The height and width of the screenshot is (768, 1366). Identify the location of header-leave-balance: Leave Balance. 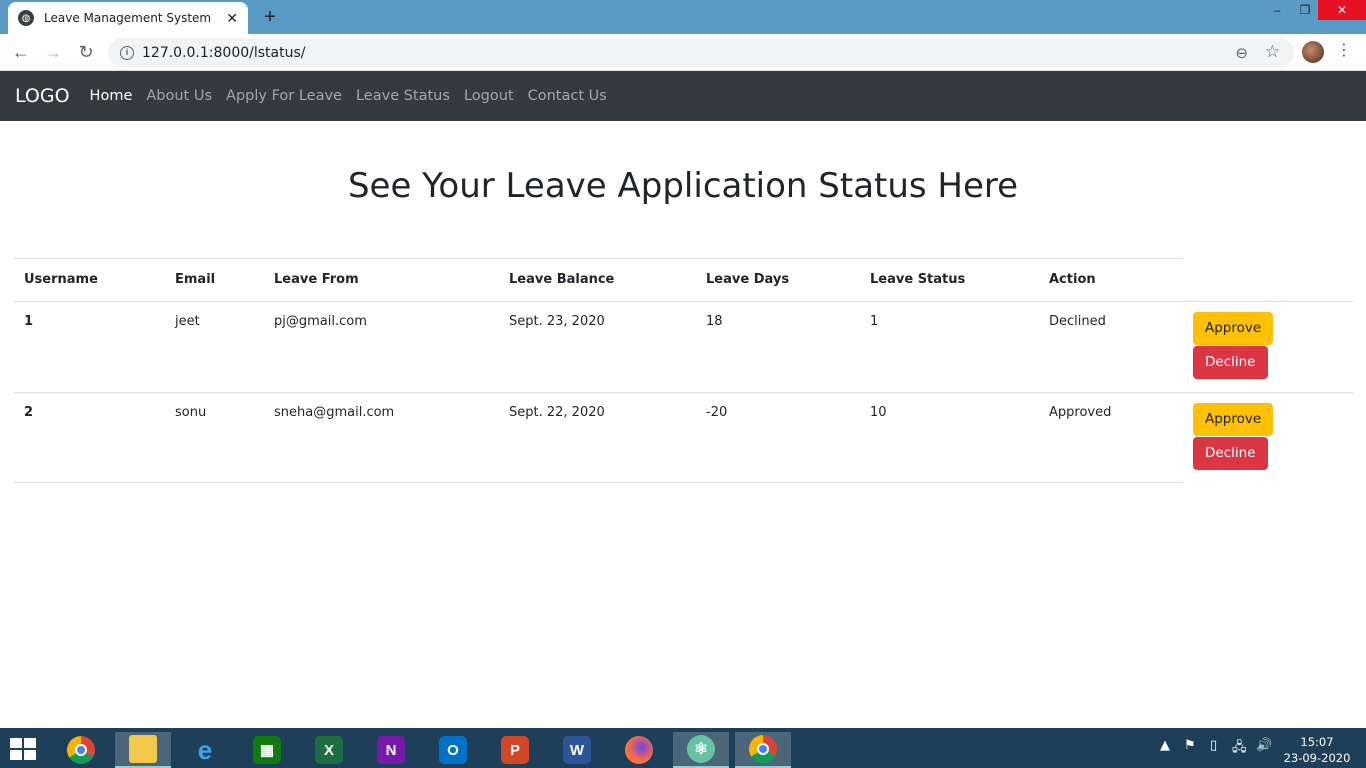
(597, 280).